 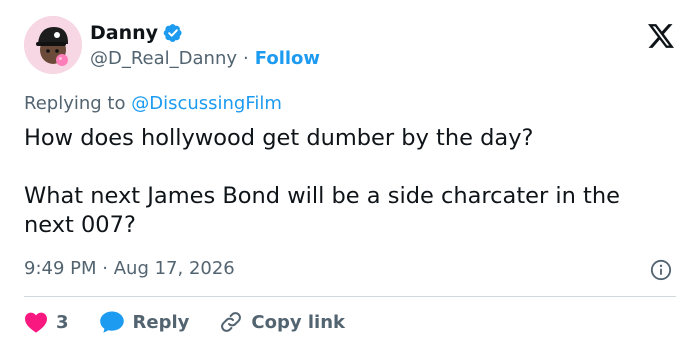 I want to click on author-handle: @D_Real_Danny, so click(x=163, y=58).